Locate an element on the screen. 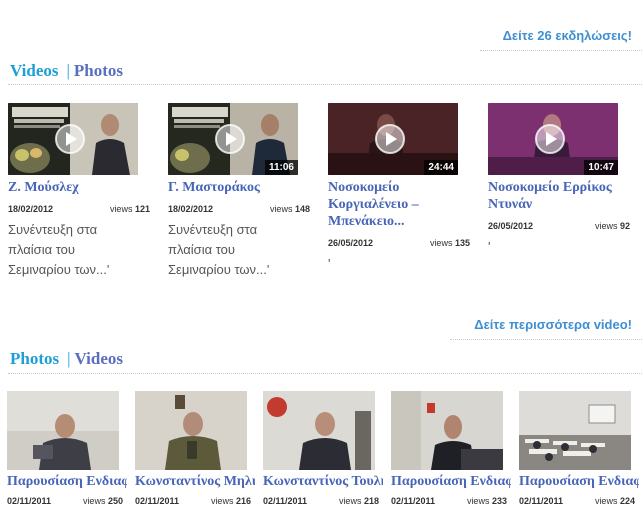  photos-section-tabs: Photos | Videos is located at coordinates (66, 359).